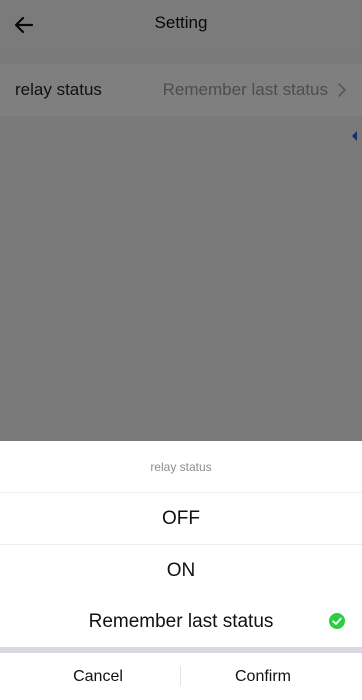 This screenshot has width=362, height=700. I want to click on option-remember-last-status: Remember last status, so click(181, 621).